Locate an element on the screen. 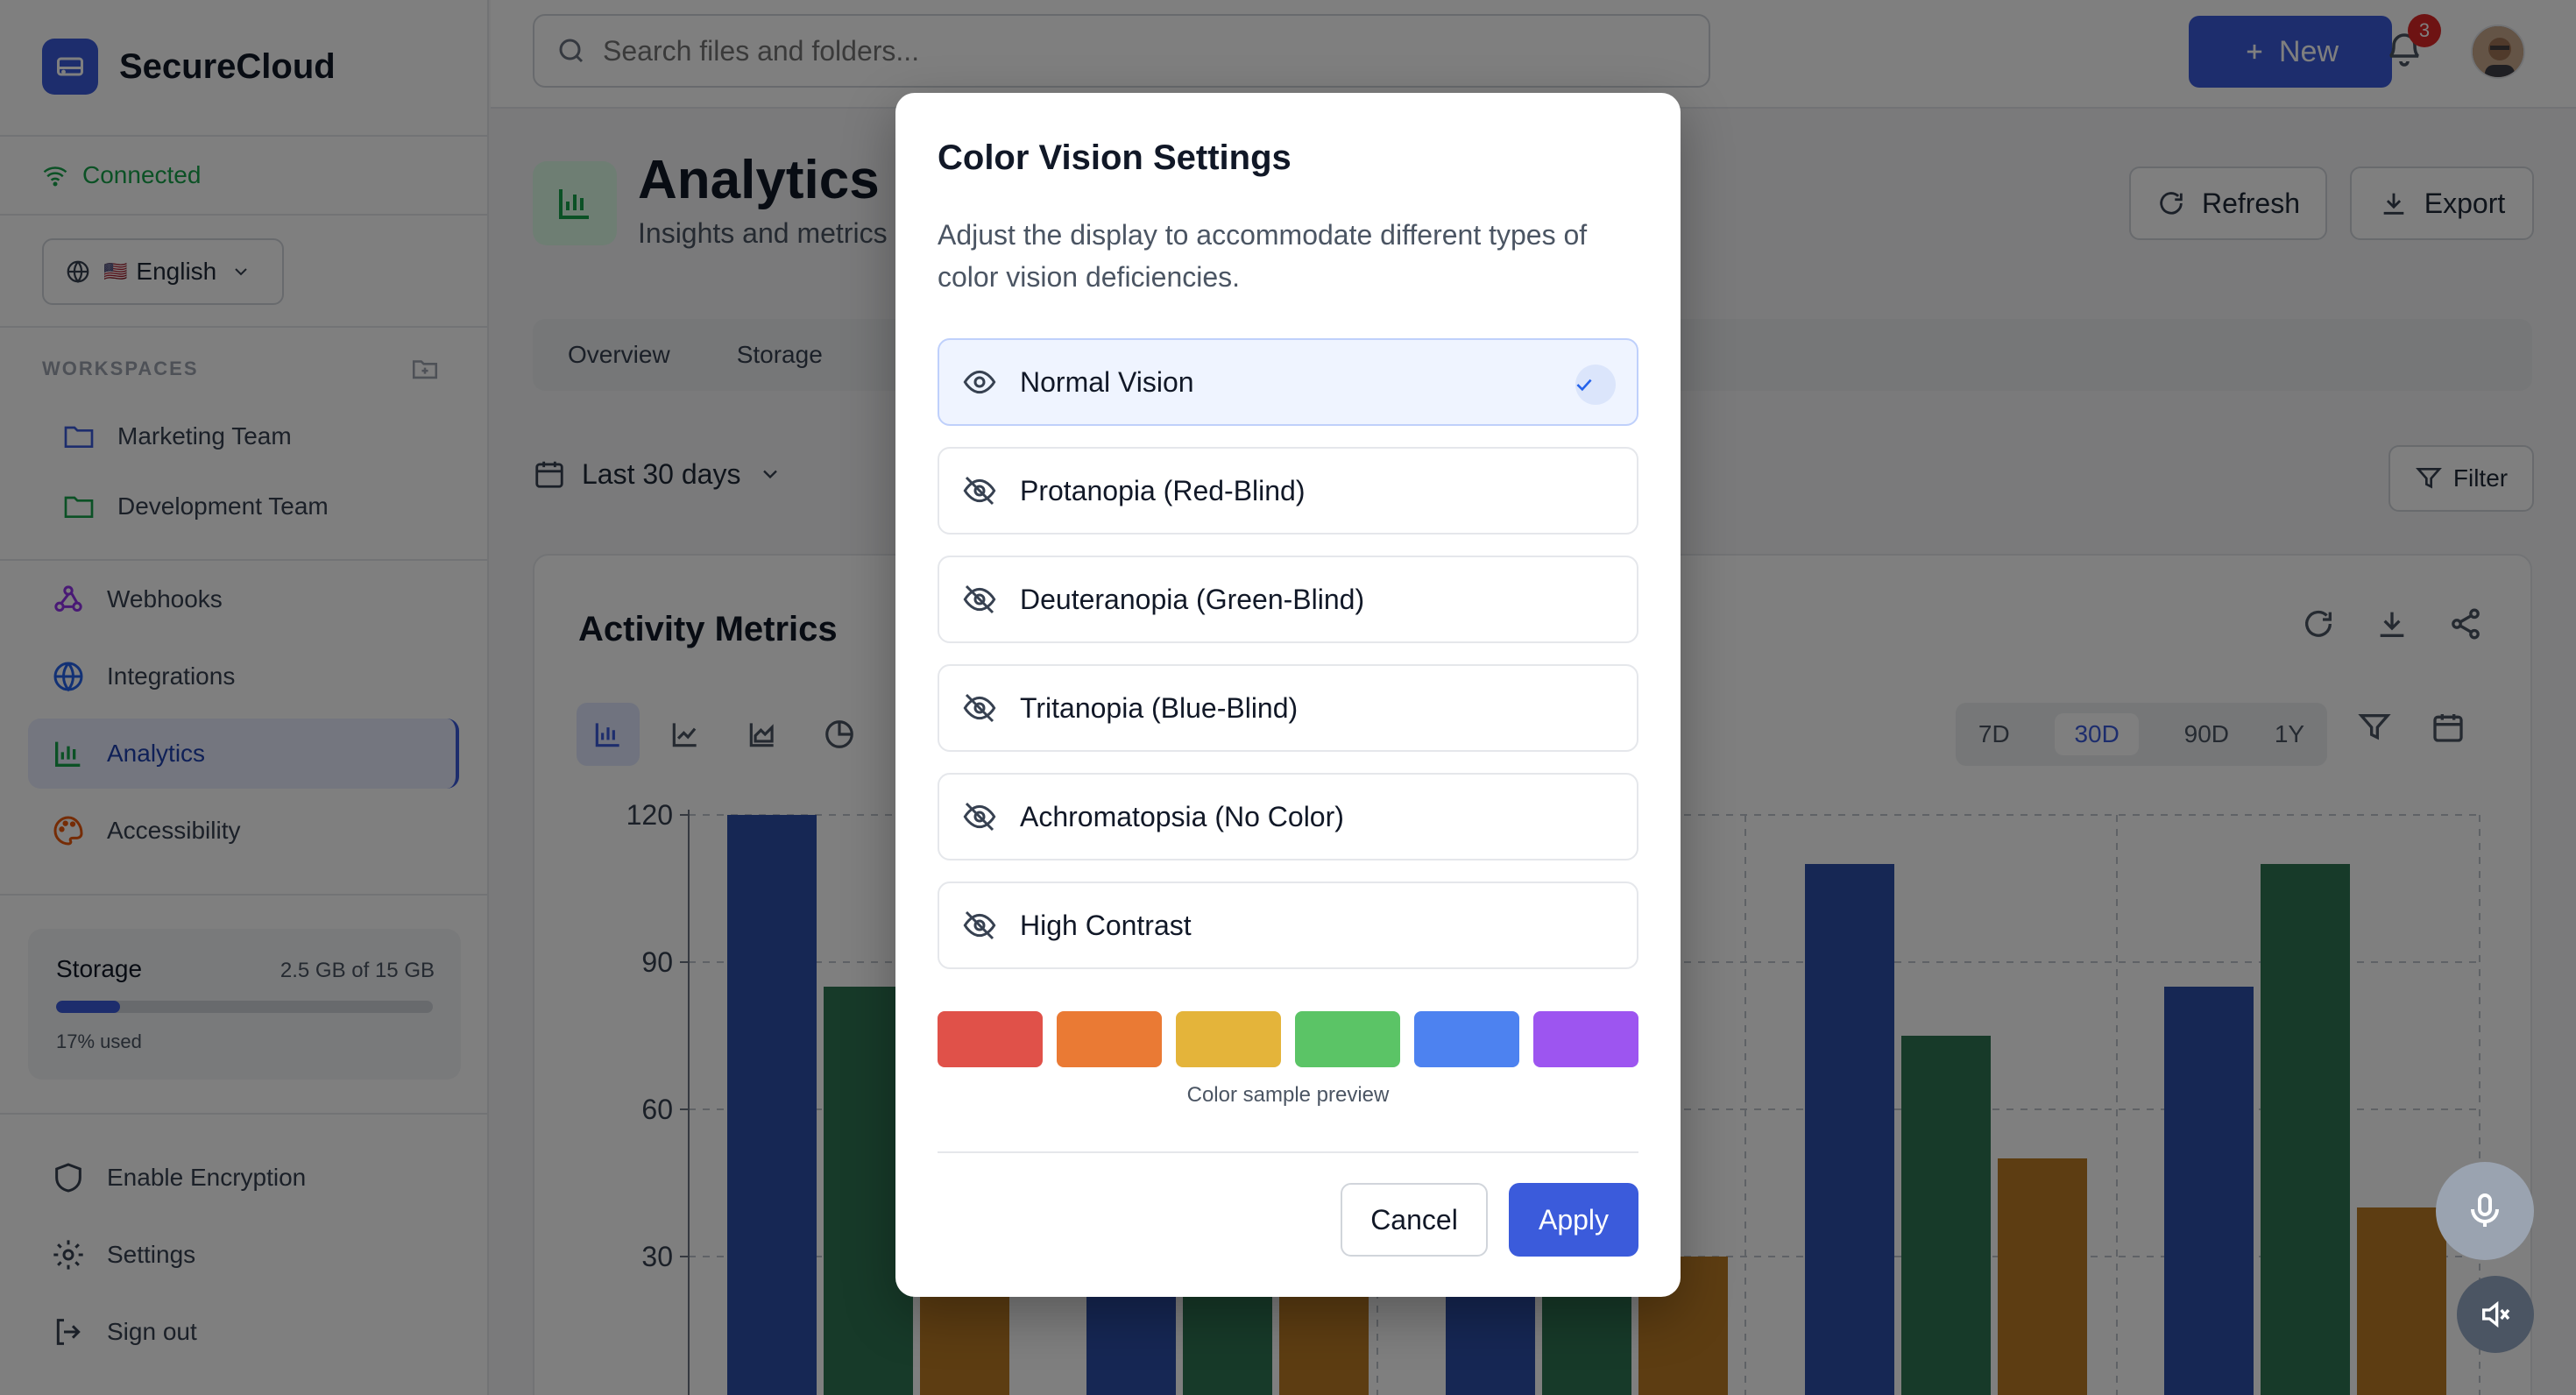 This screenshot has width=2576, height=1395. option-label: Achromatopsia (No Color) is located at coordinates (1182, 816).